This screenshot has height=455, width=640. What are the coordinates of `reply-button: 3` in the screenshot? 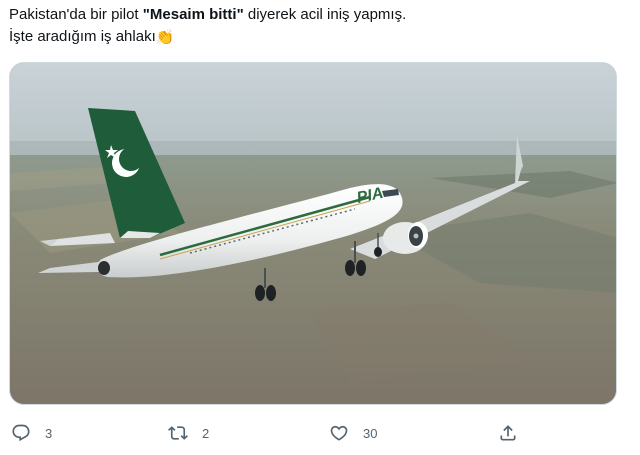 It's located at (31, 433).